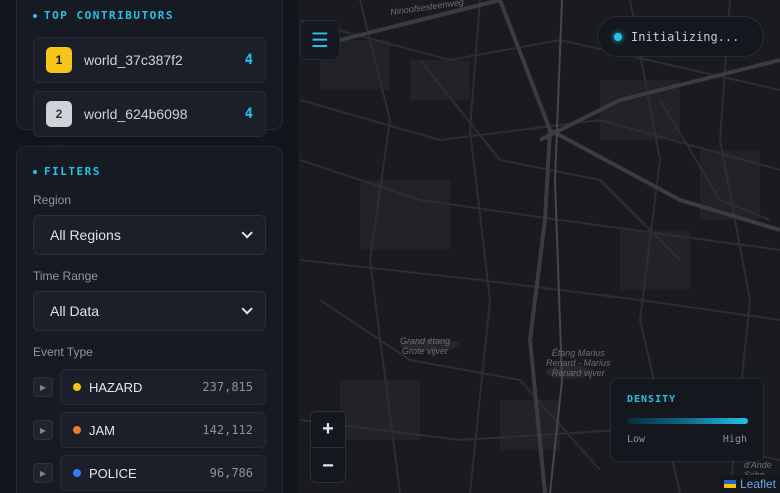  I want to click on zoom-control: + −, so click(328, 447).